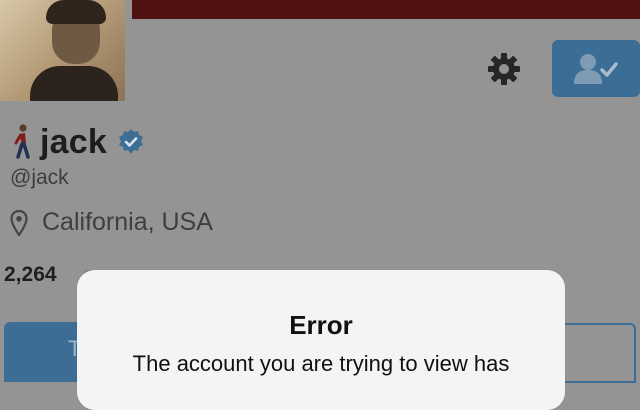  What do you see at coordinates (19, 222) in the screenshot?
I see `location-pin-icon` at bounding box center [19, 222].